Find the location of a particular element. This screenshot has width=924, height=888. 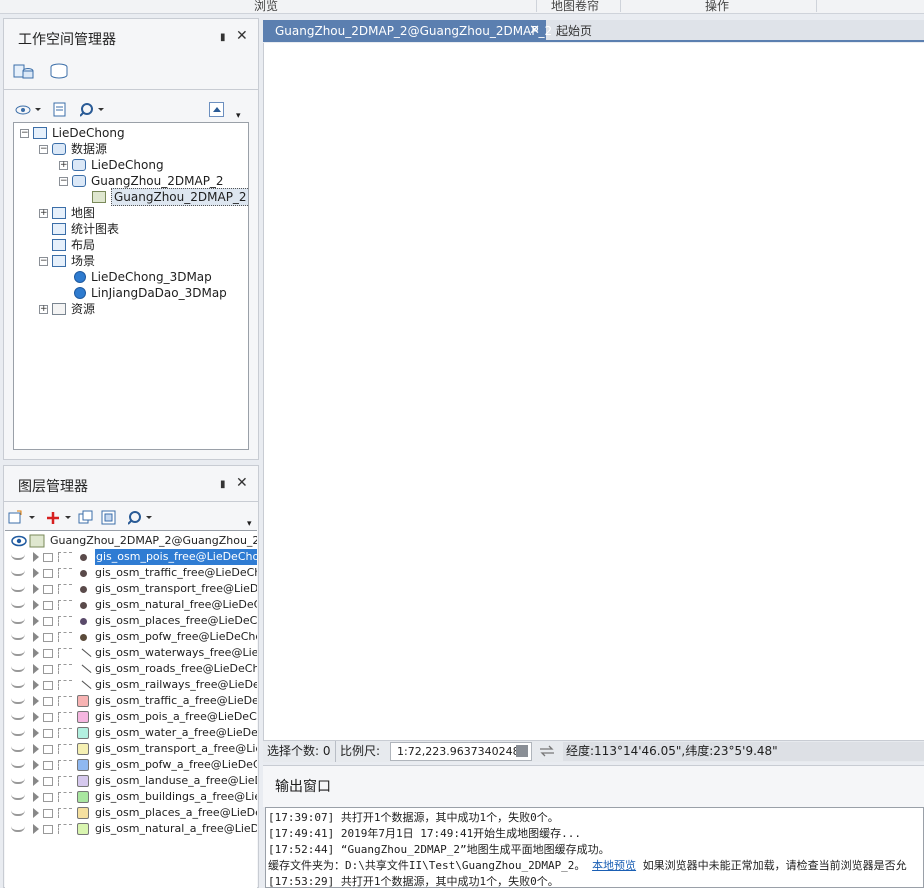

swap-arrows-icon is located at coordinates (547, 751).